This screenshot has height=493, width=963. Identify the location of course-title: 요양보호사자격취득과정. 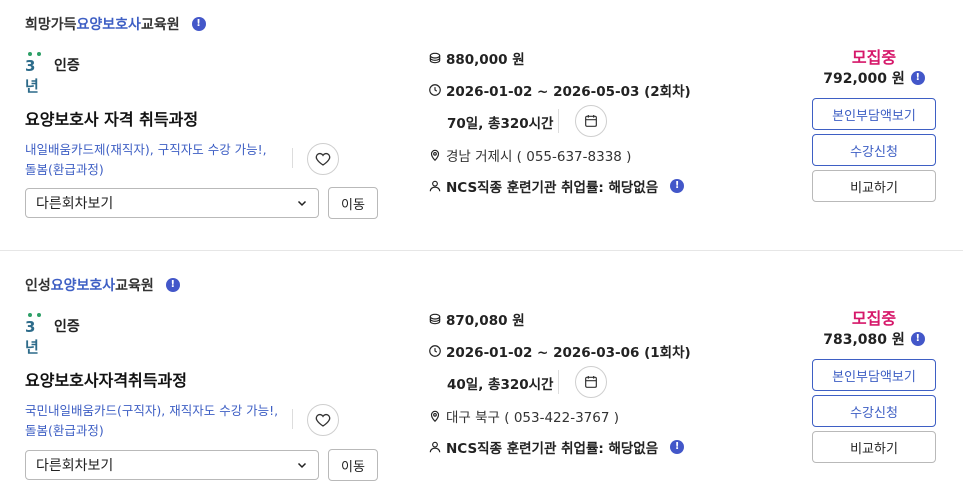
(106, 379).